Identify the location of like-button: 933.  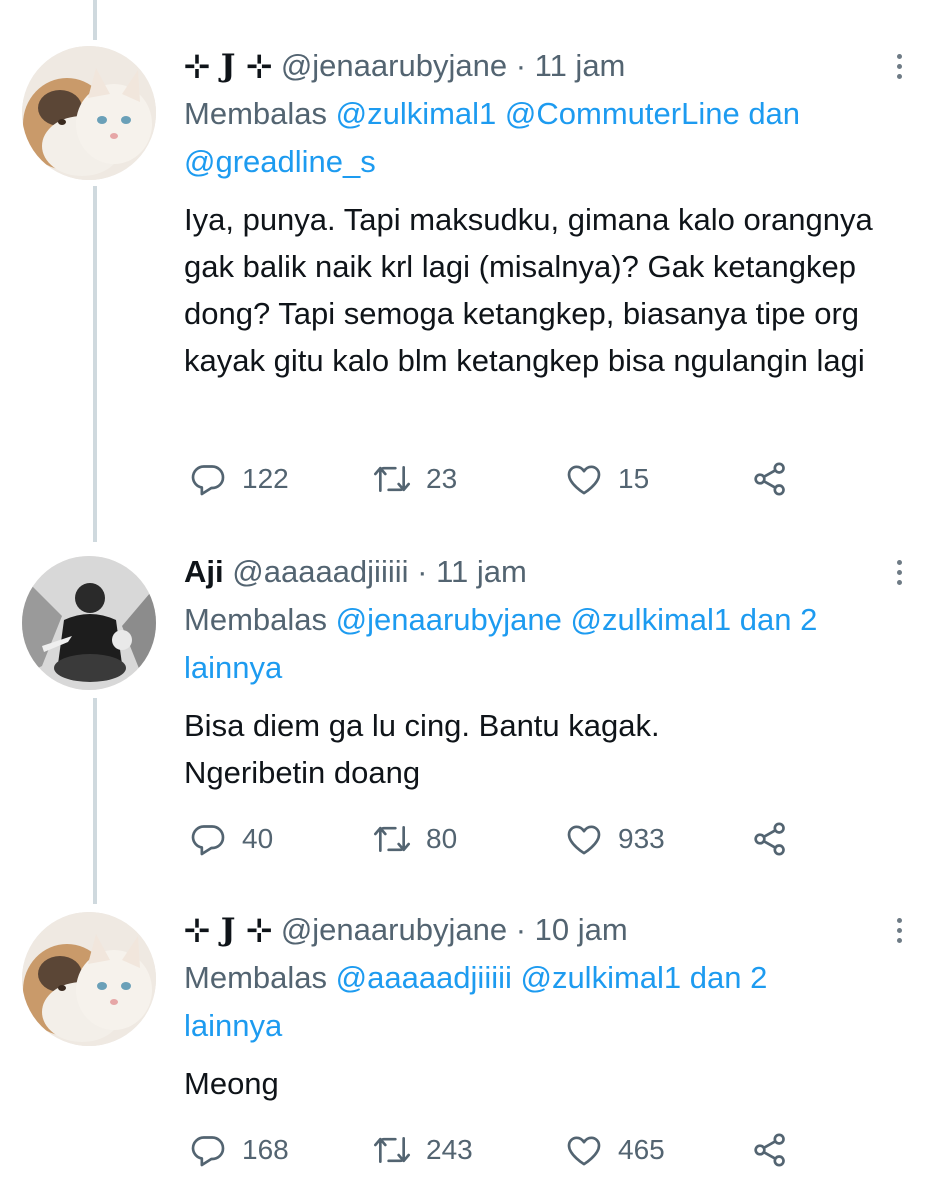
(614, 839).